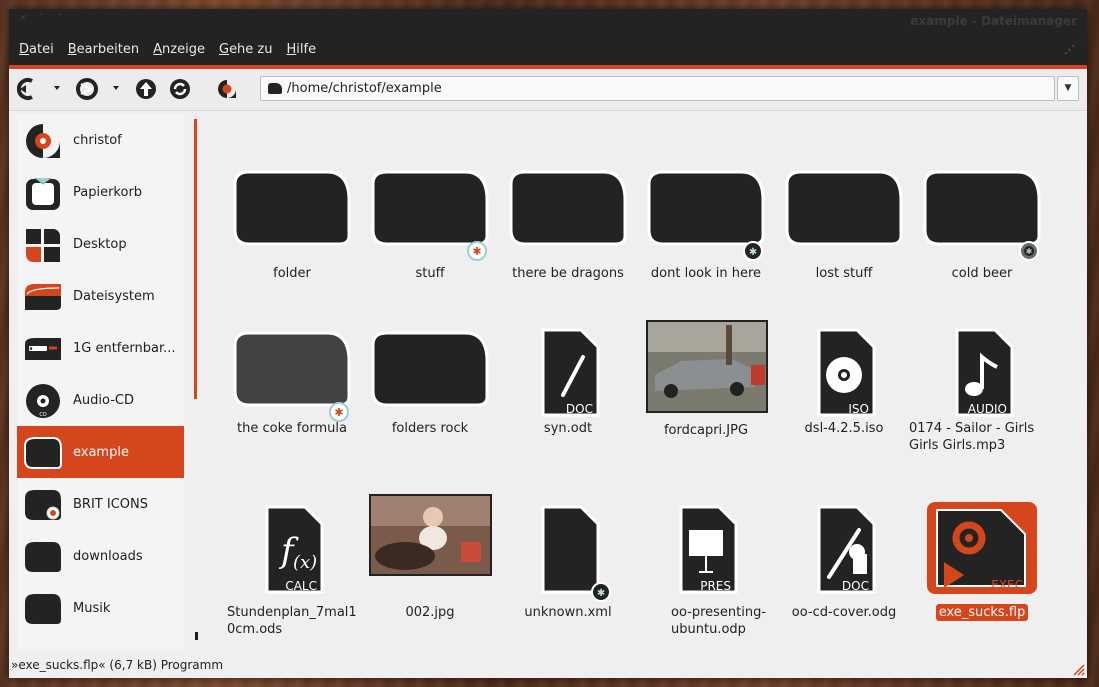  Describe the element at coordinates (292, 273) in the screenshot. I see `file-name: folder` at that location.